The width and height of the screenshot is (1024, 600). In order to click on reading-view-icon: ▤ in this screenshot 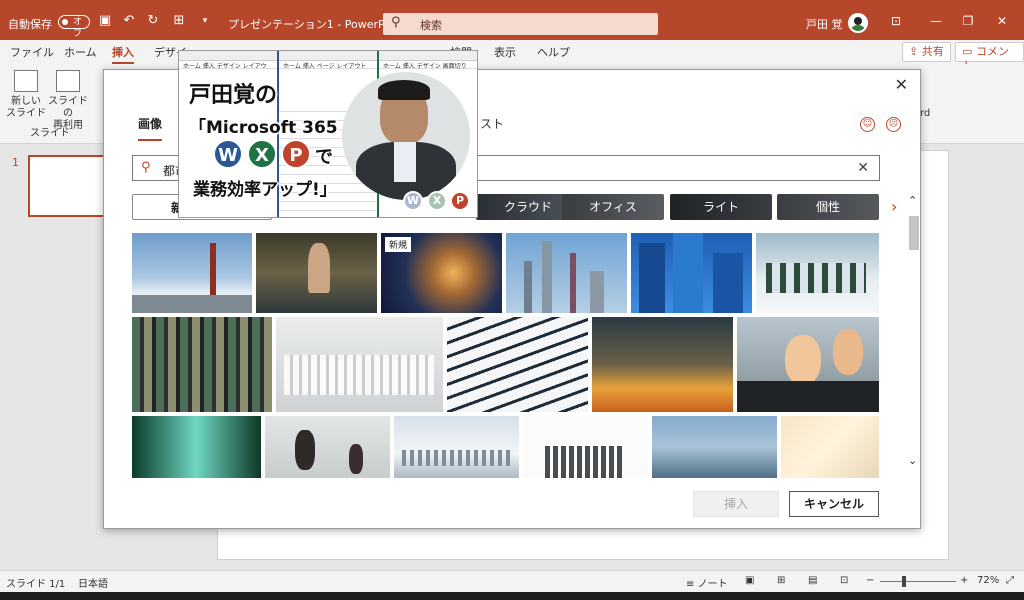, I will do `click(812, 580)`.